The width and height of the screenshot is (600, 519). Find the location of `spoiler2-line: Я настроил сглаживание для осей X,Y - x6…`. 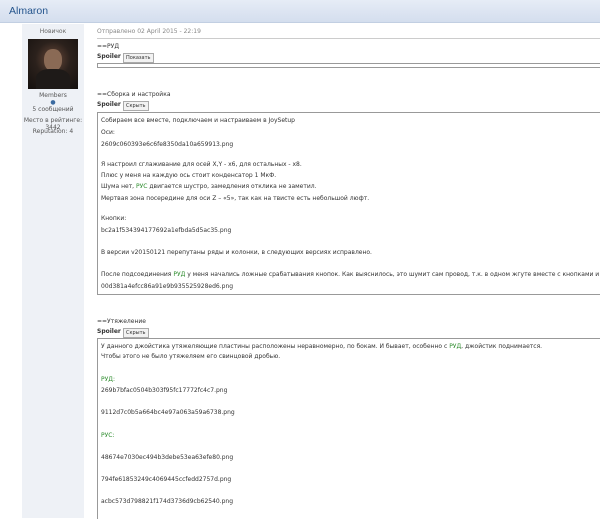

spoiler2-line: Я настроил сглаживание для осей X,Y - x6… is located at coordinates (201, 164).